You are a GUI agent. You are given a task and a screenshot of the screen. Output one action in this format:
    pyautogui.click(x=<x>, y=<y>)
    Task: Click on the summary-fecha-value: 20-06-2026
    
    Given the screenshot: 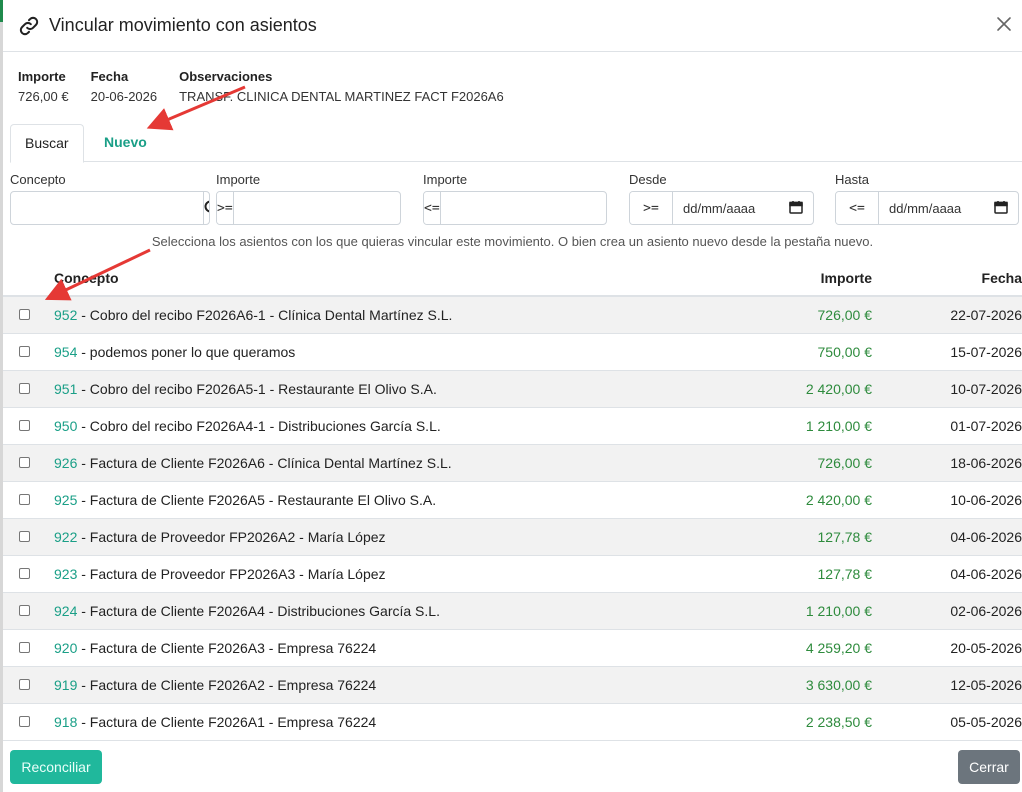 What is the action you would take?
    pyautogui.click(x=124, y=96)
    